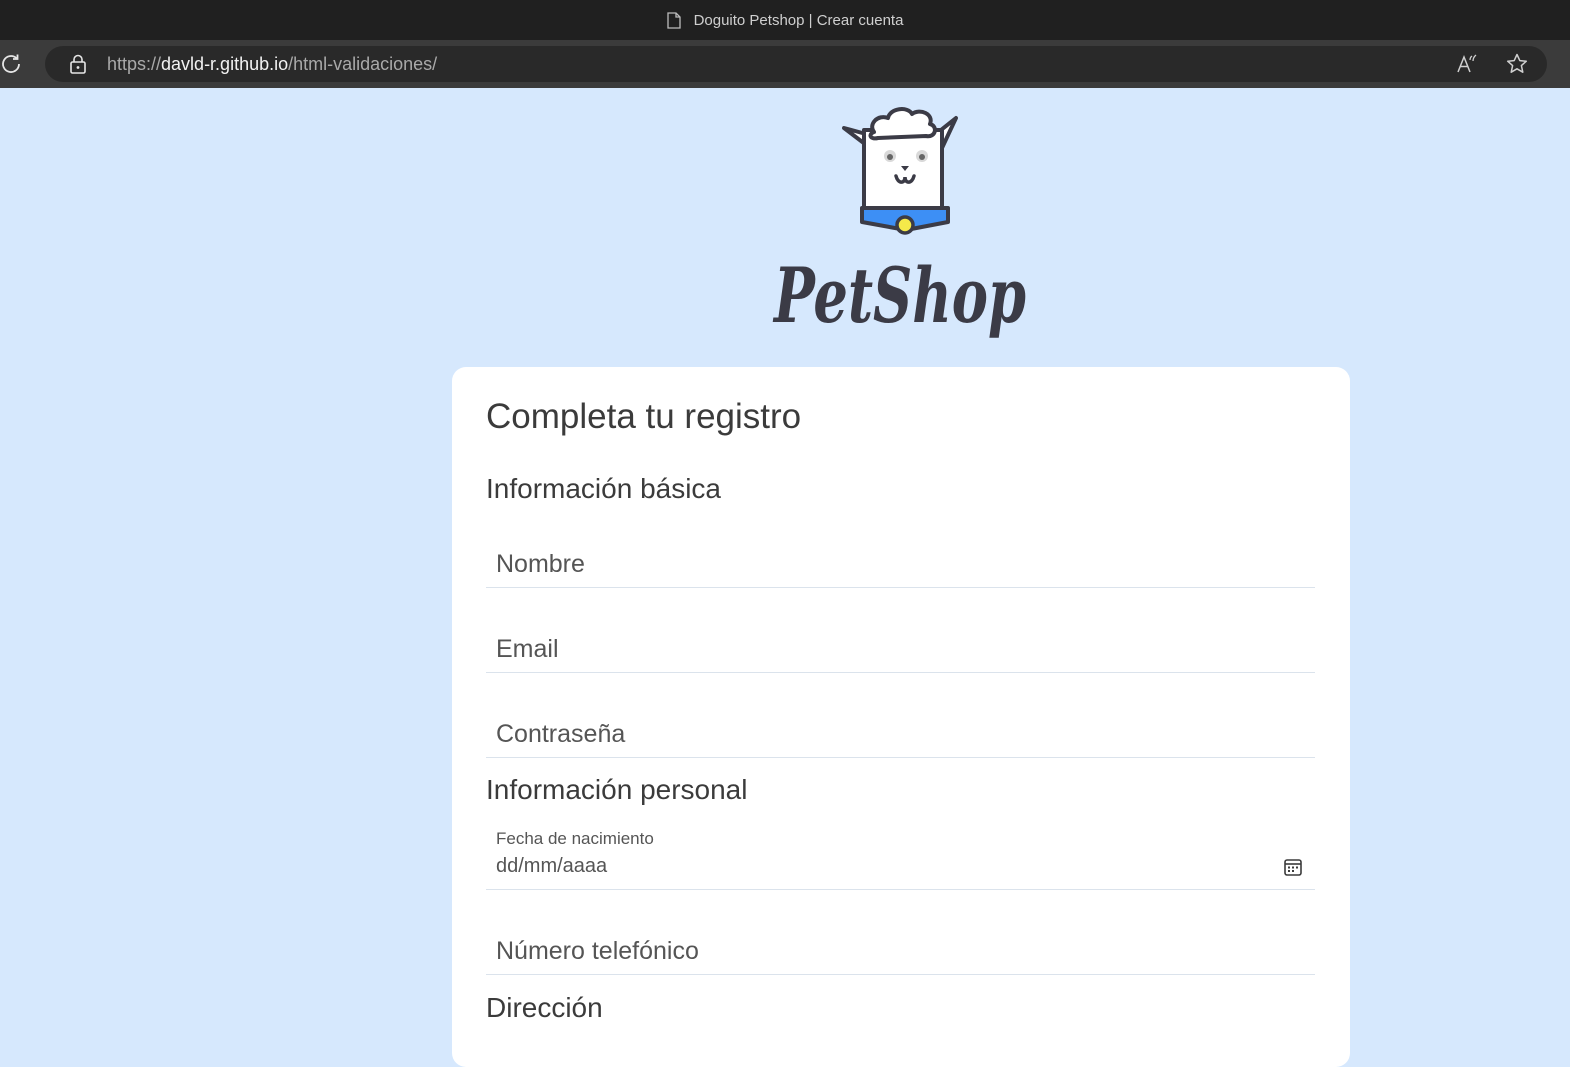 The height and width of the screenshot is (1067, 1570). What do you see at coordinates (134, 64) in the screenshot?
I see `url-scheme: https://` at bounding box center [134, 64].